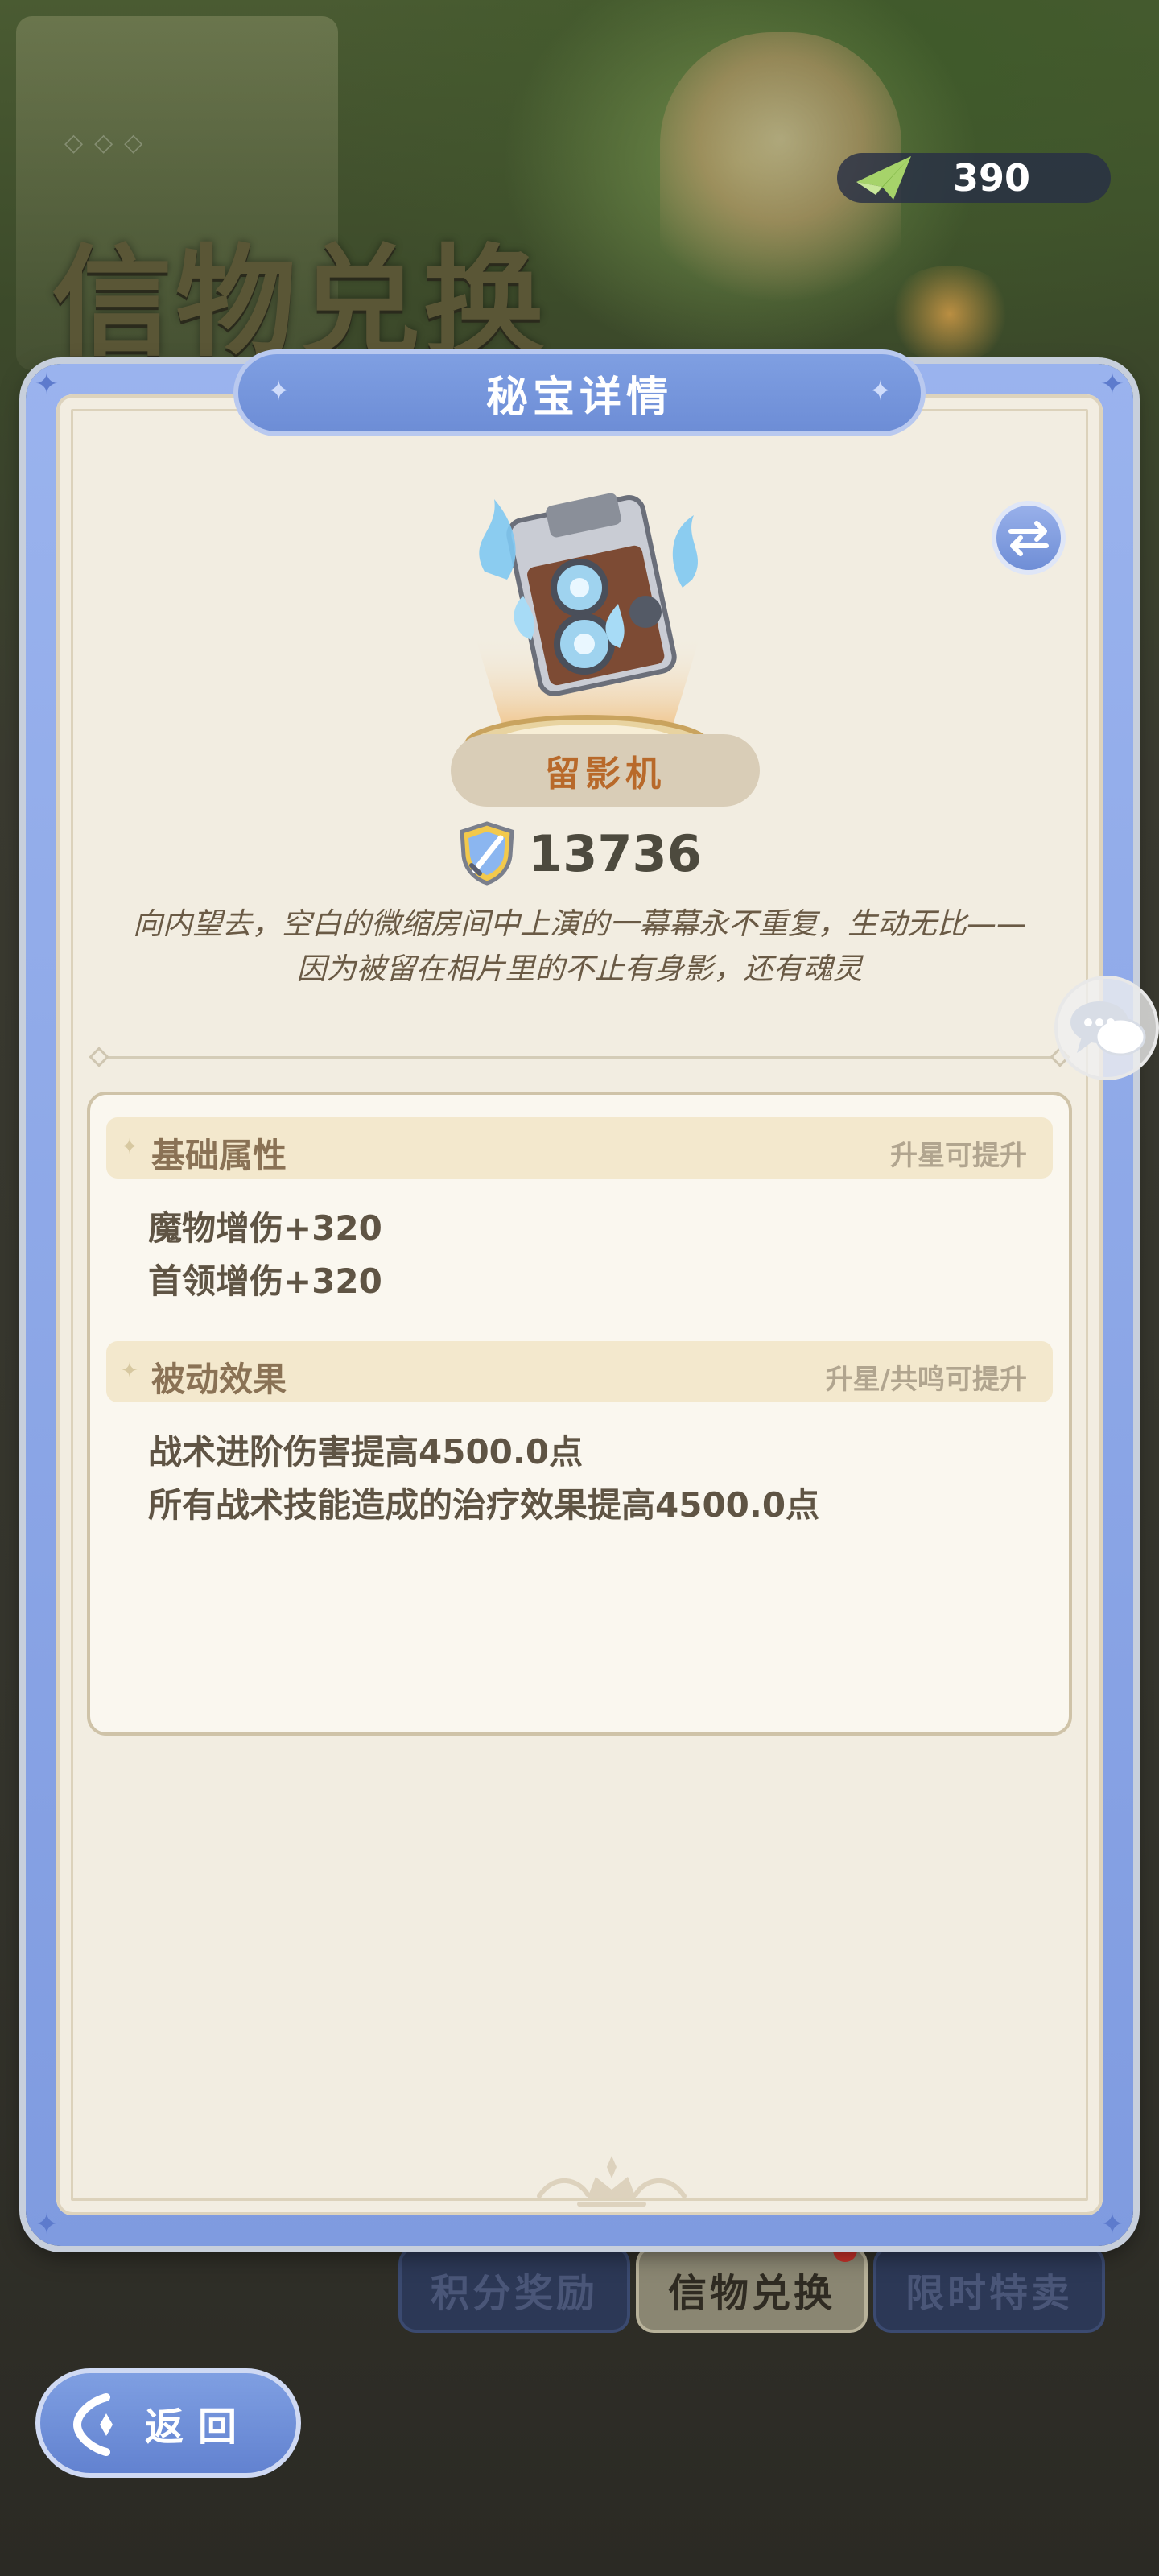  I want to click on modal-header: ✦ 秘宝详情 ✦, so click(579, 392).